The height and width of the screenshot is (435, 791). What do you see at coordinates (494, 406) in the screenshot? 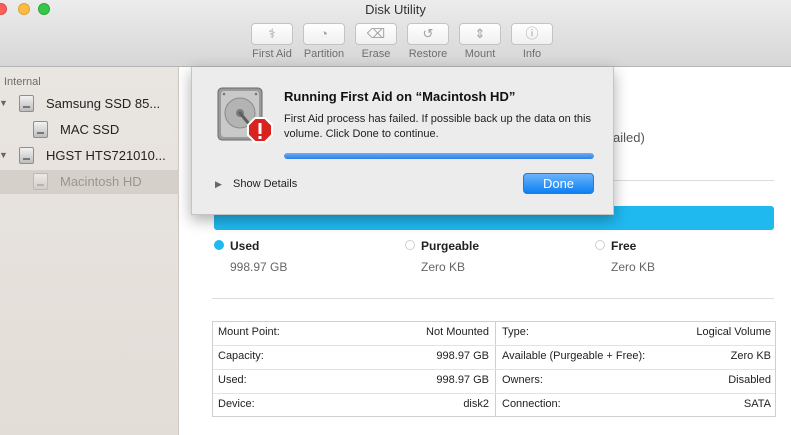
I see `table-row: Device: disk2 Connection: SATA` at bounding box center [494, 406].